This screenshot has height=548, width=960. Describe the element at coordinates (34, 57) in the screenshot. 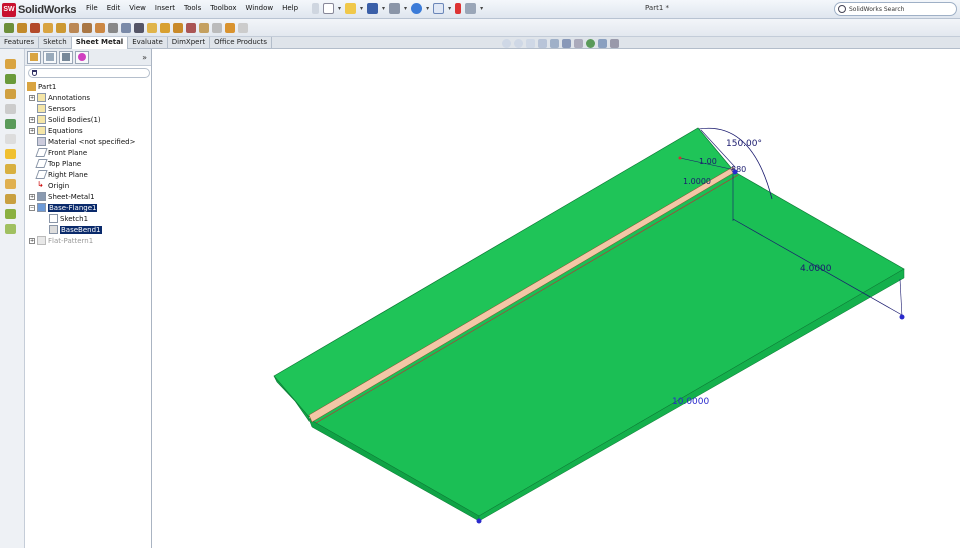

I see `feature-tree-tab-icon` at that location.